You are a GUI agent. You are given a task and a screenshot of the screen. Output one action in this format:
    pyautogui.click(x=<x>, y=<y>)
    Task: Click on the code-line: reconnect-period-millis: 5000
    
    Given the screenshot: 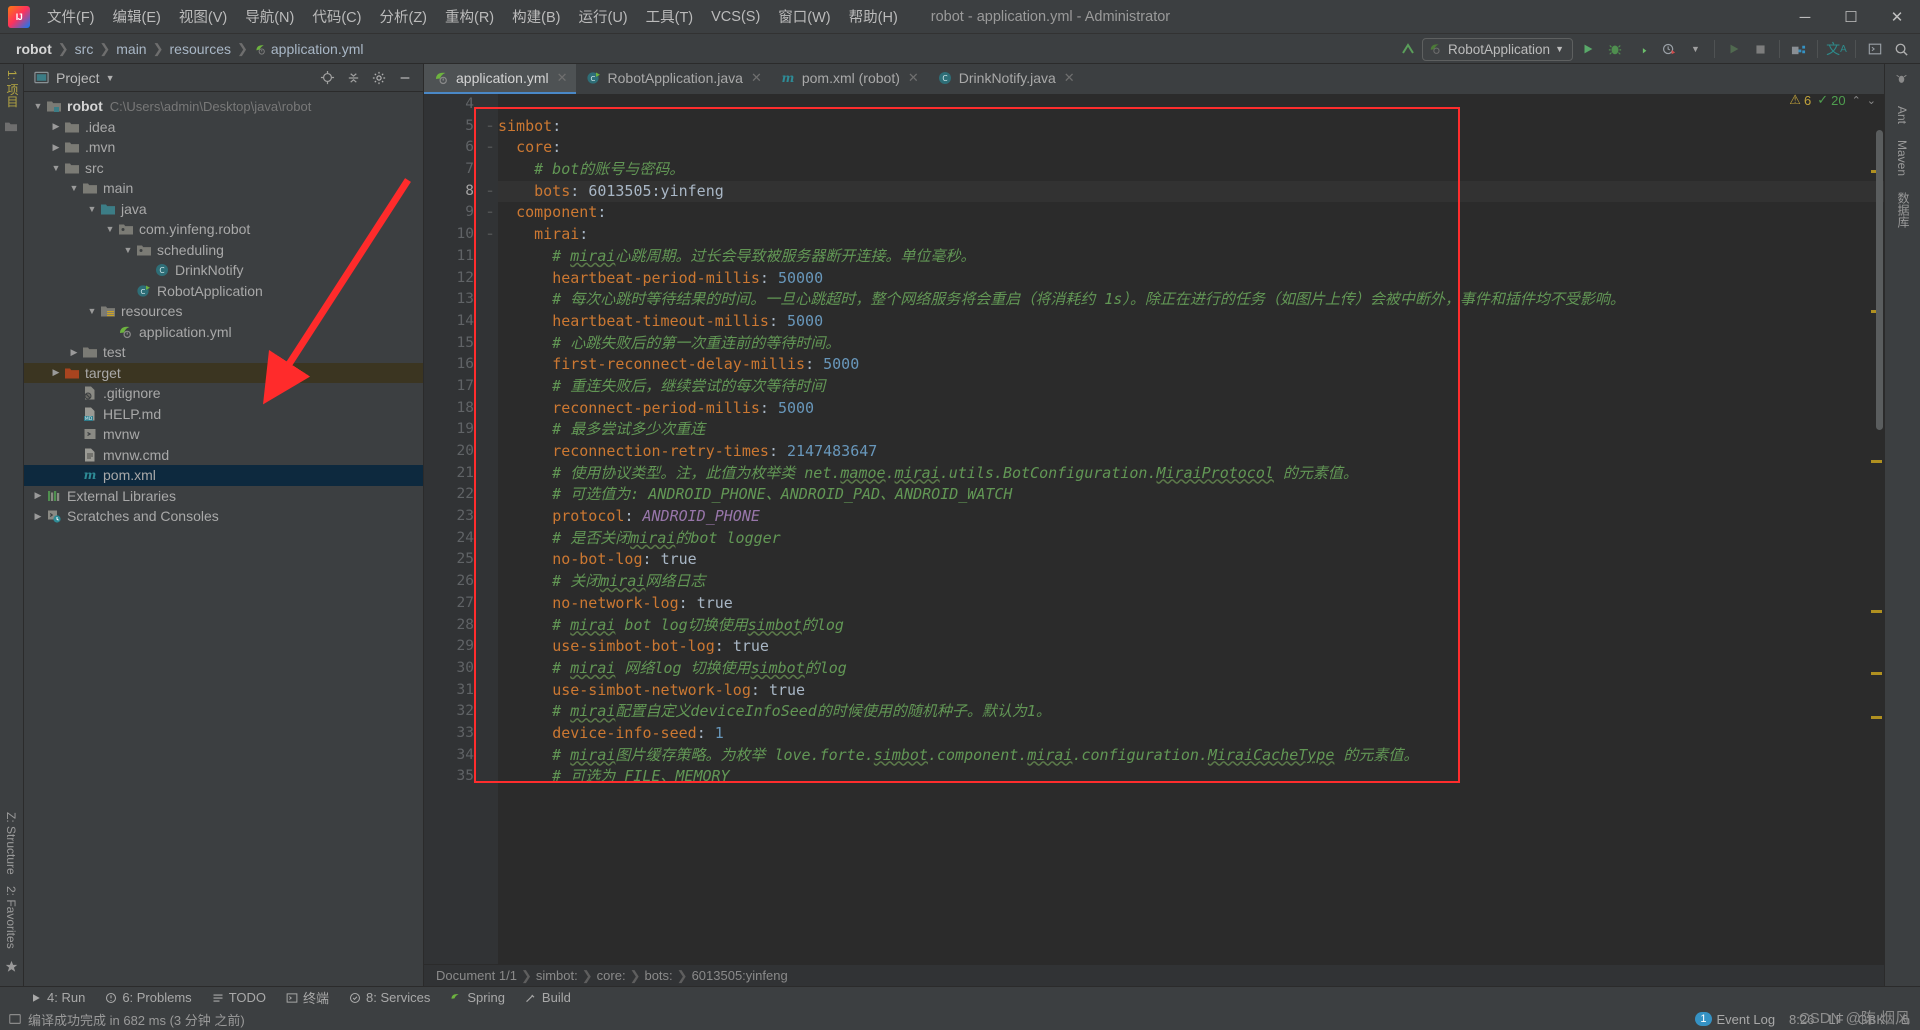 What is the action you would take?
    pyautogui.click(x=1191, y=409)
    